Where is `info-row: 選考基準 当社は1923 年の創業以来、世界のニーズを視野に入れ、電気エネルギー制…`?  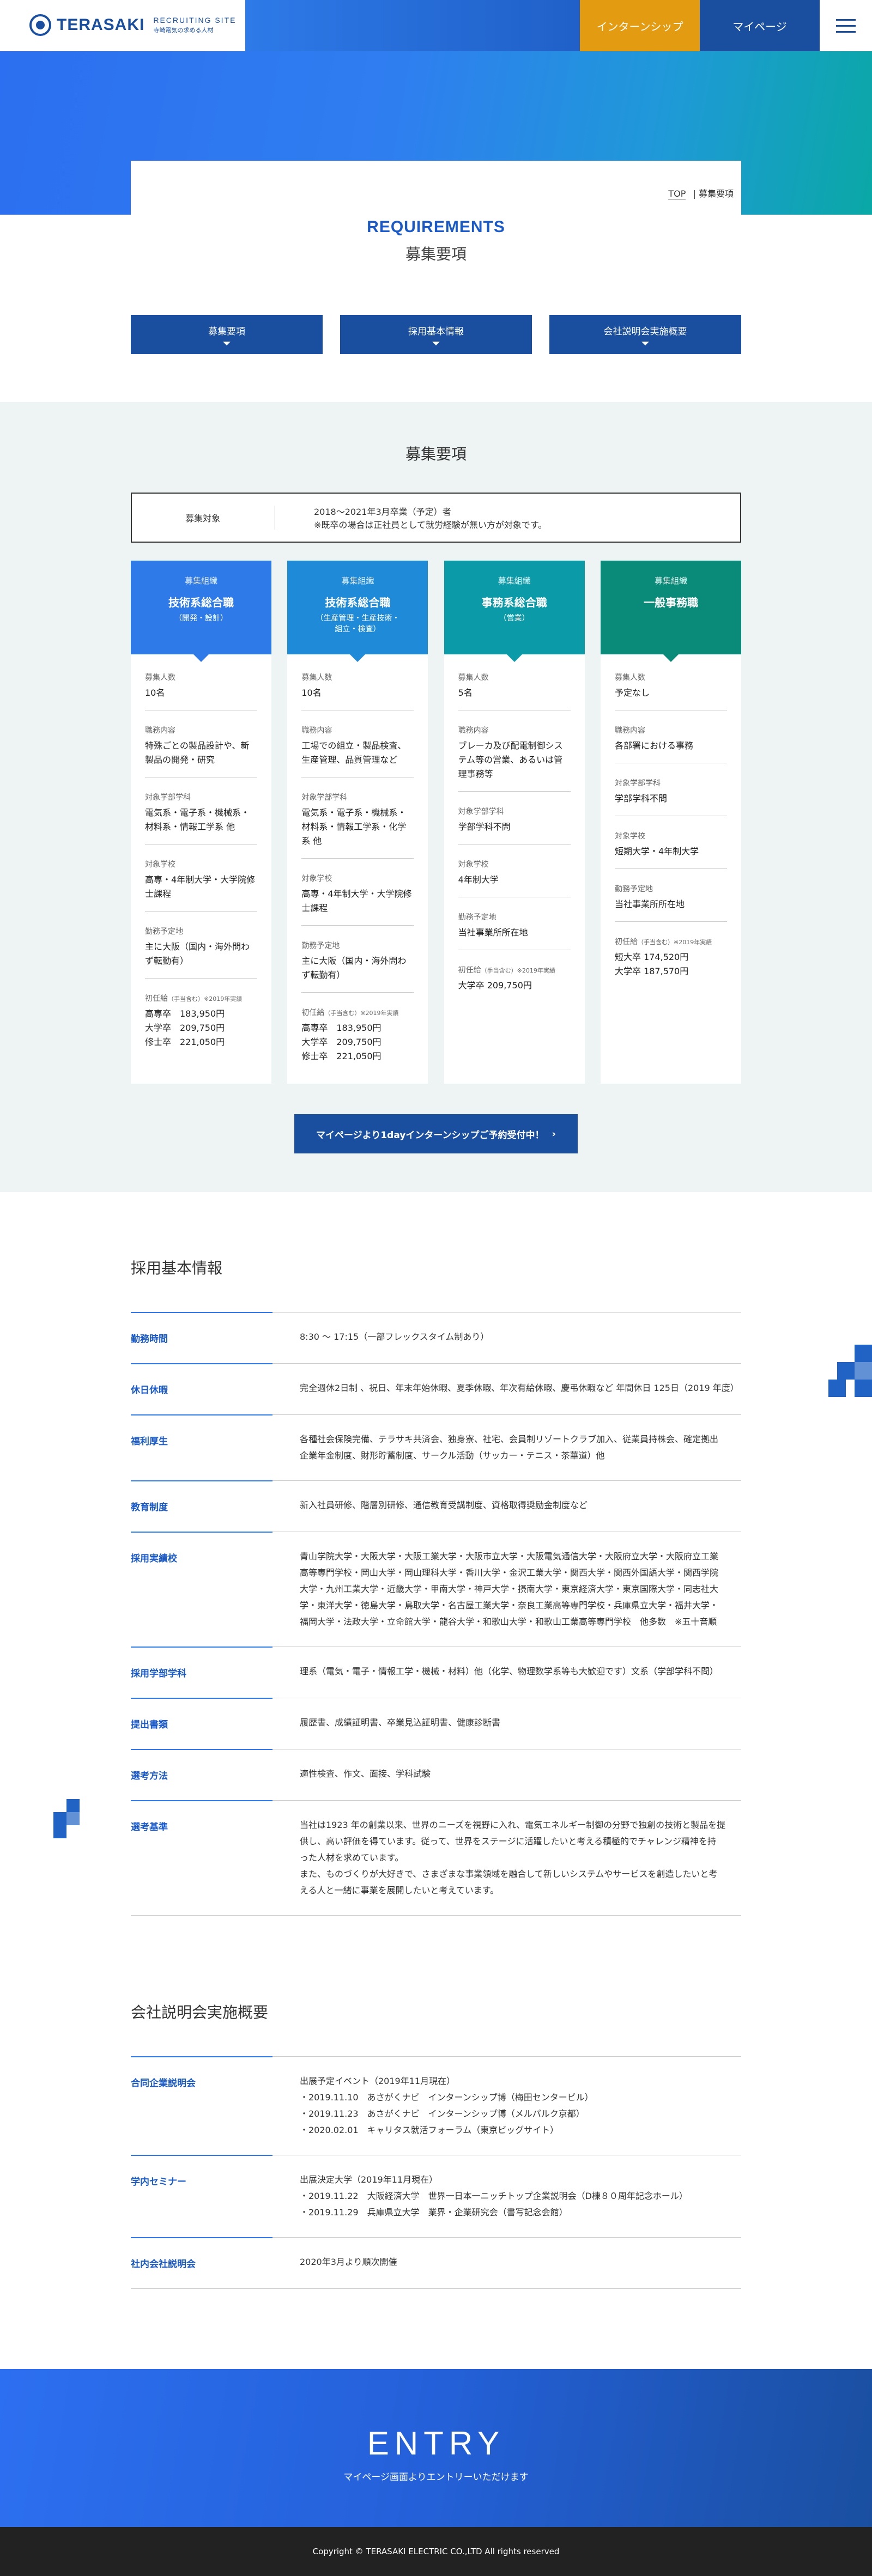 info-row: 選考基準 当社は1923 年の創業以来、世界のニーズを視野に入れ、電気エネルギー制… is located at coordinates (436, 1858).